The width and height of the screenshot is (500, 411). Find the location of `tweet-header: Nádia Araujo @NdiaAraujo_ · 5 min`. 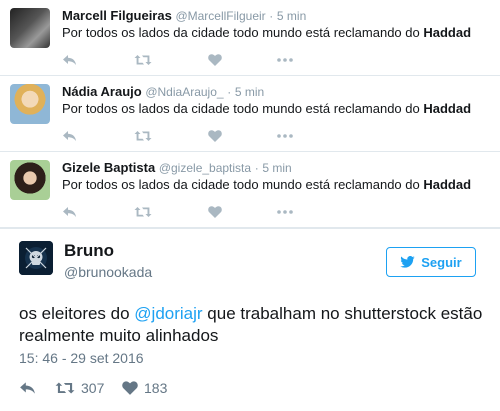

tweet-header: Nádia Araujo @NdiaAraujo_ · 5 min is located at coordinates (163, 91).